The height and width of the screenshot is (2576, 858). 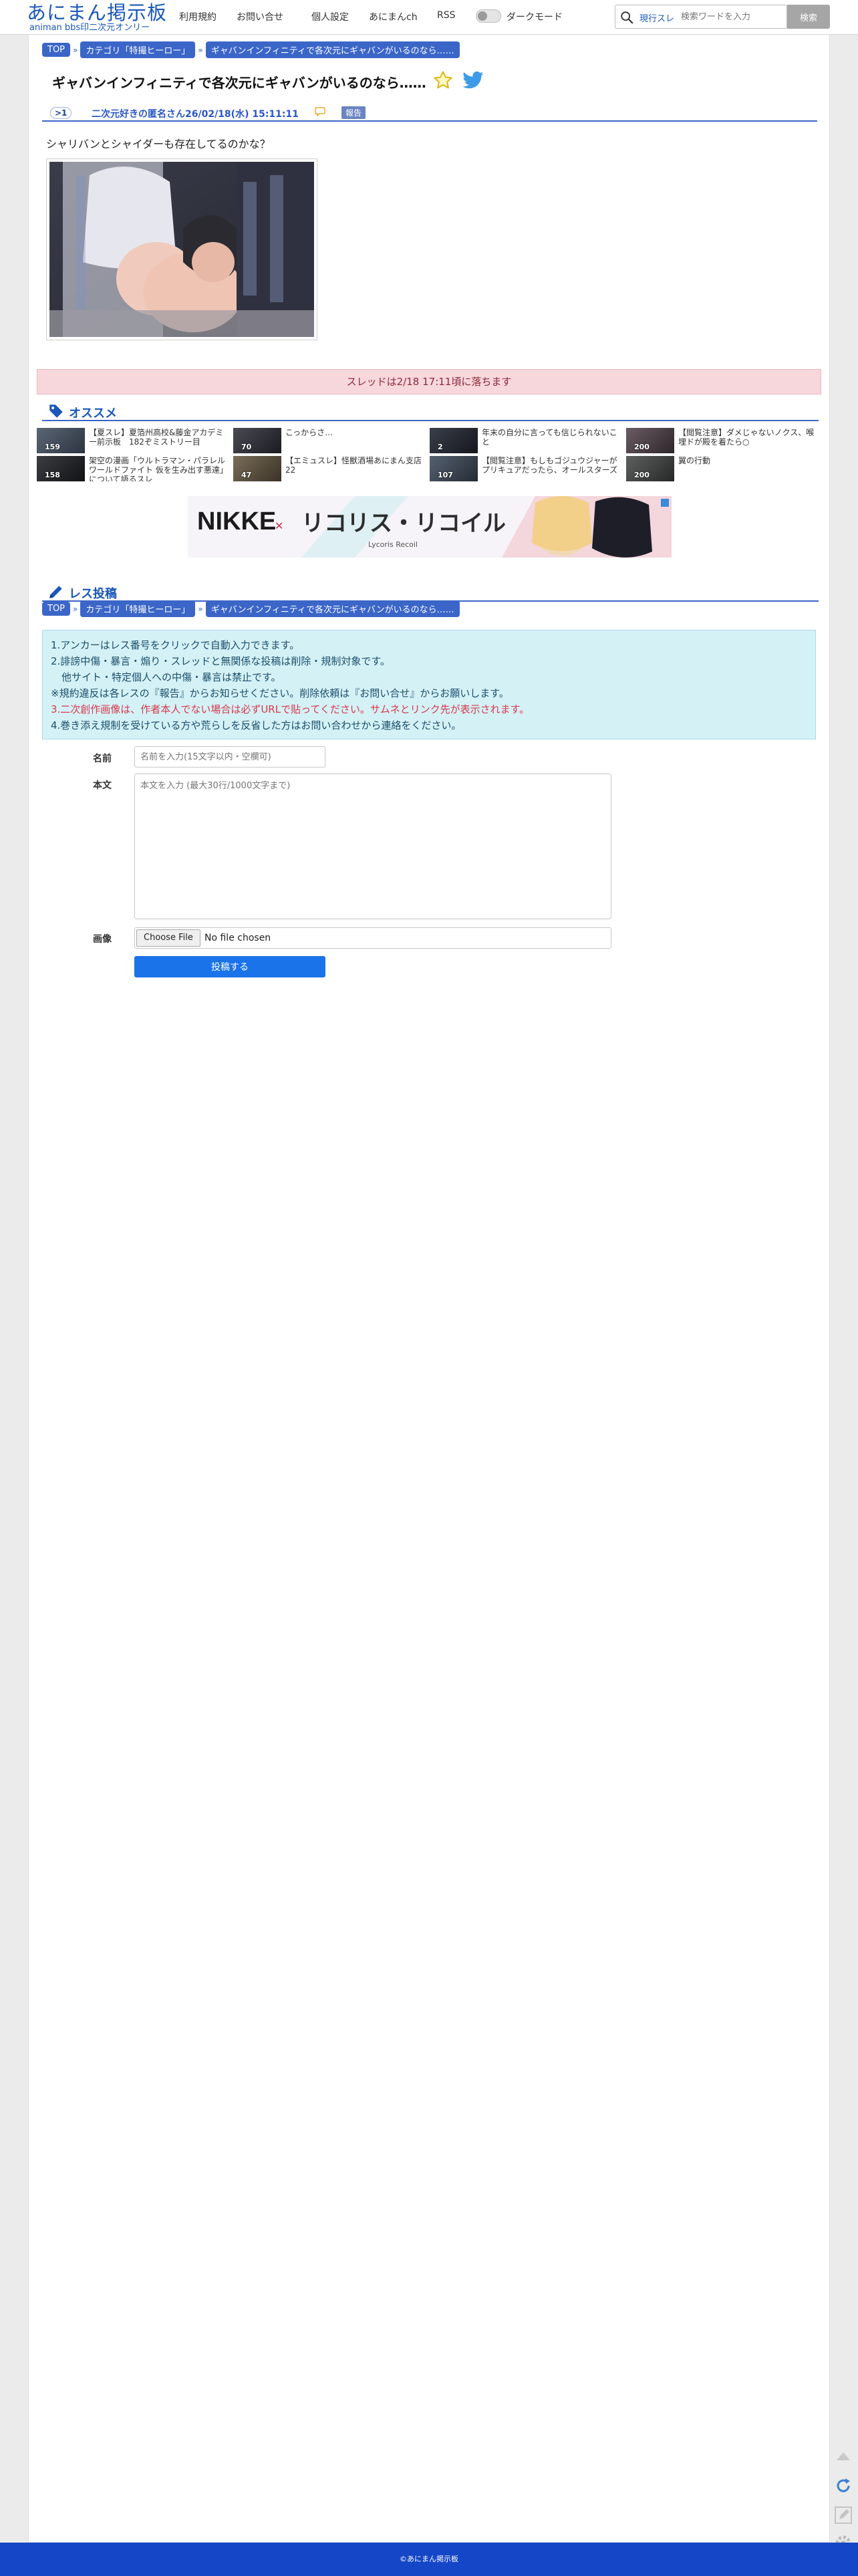 What do you see at coordinates (93, 594) in the screenshot?
I see `reply-form-heading: レス投稿` at bounding box center [93, 594].